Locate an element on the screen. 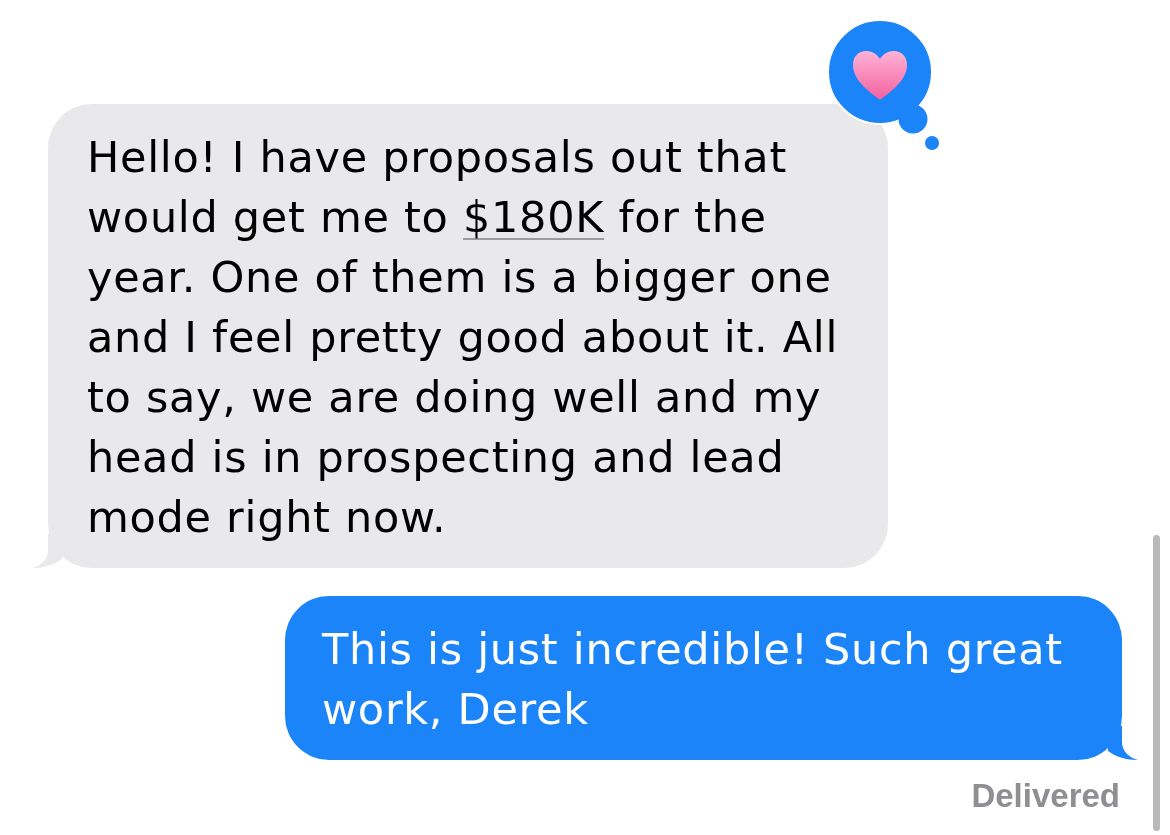 The image size is (1170, 835). message-text: This is just incredible! Such great work, Derek is located at coordinates (693, 679).